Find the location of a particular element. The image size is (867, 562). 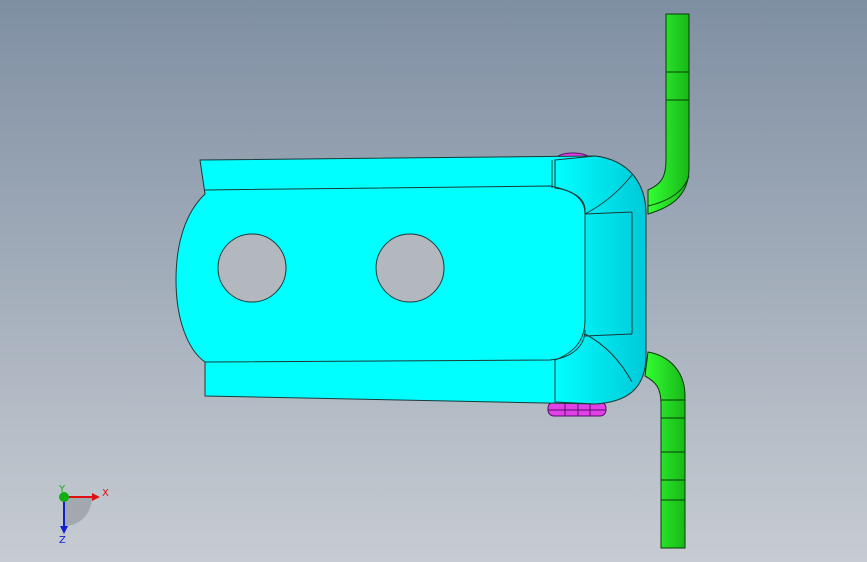

triad-y-label: Y is located at coordinates (62, 489).